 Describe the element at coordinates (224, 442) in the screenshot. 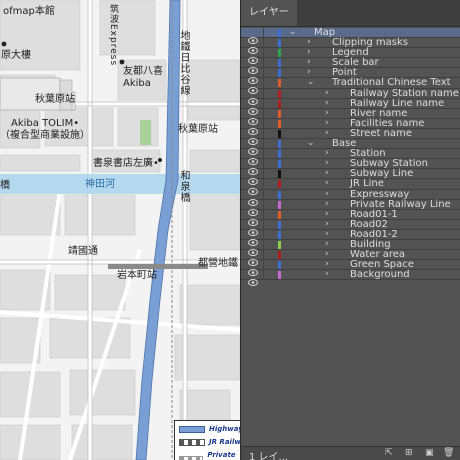

I see `legend-jr-label: JR Railw` at that location.